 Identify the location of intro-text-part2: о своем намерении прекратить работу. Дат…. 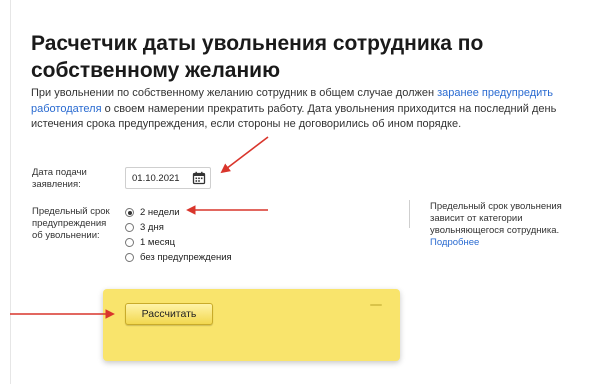
(294, 116).